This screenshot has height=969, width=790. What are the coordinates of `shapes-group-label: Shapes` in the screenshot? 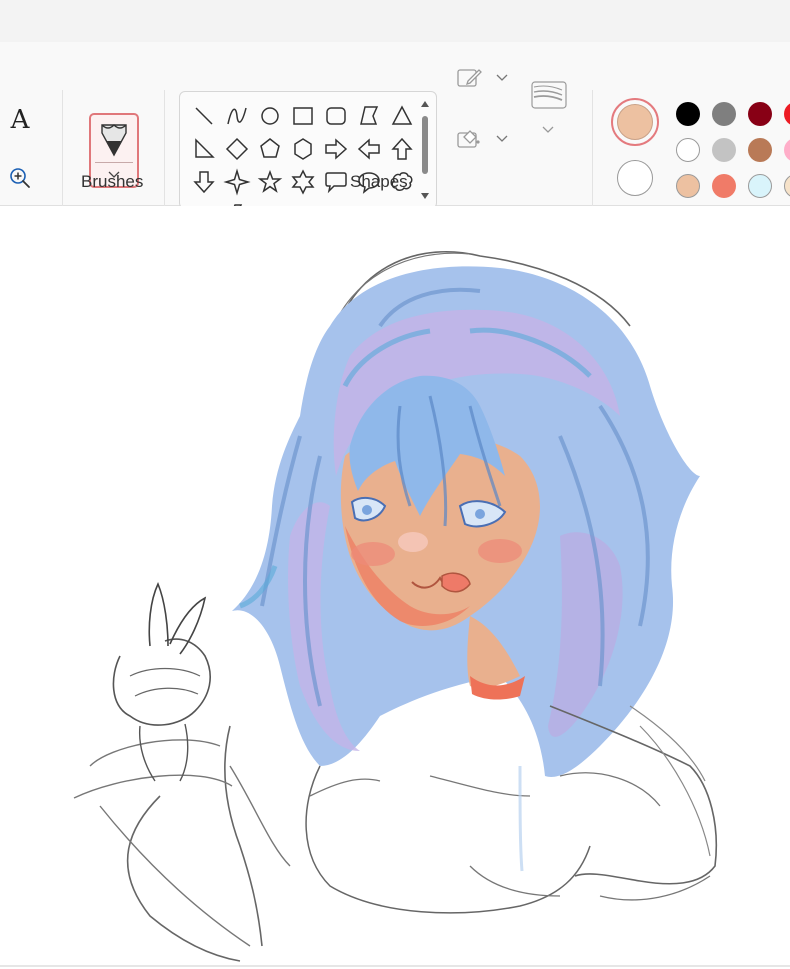 It's located at (379, 181).